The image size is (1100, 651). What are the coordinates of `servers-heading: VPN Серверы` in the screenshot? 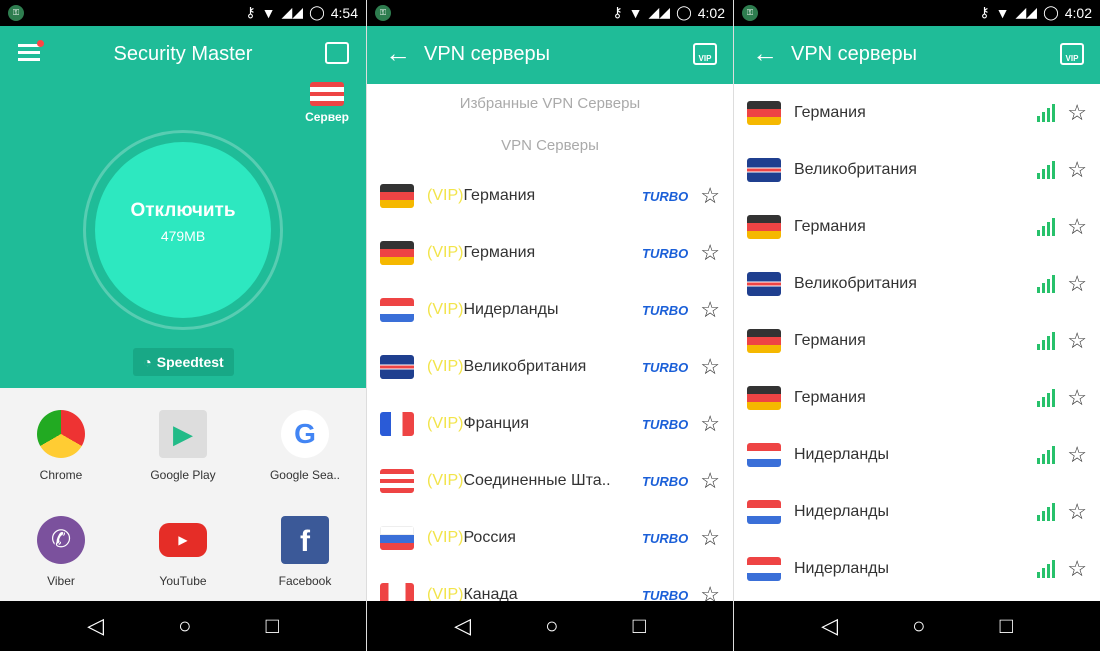 It's located at (550, 145).